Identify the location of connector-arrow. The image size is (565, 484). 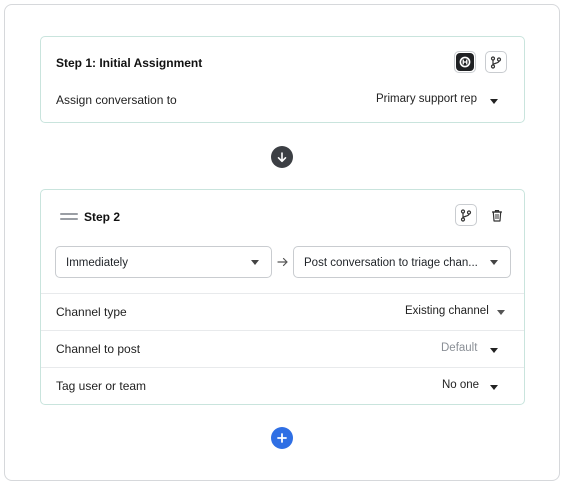
(282, 157).